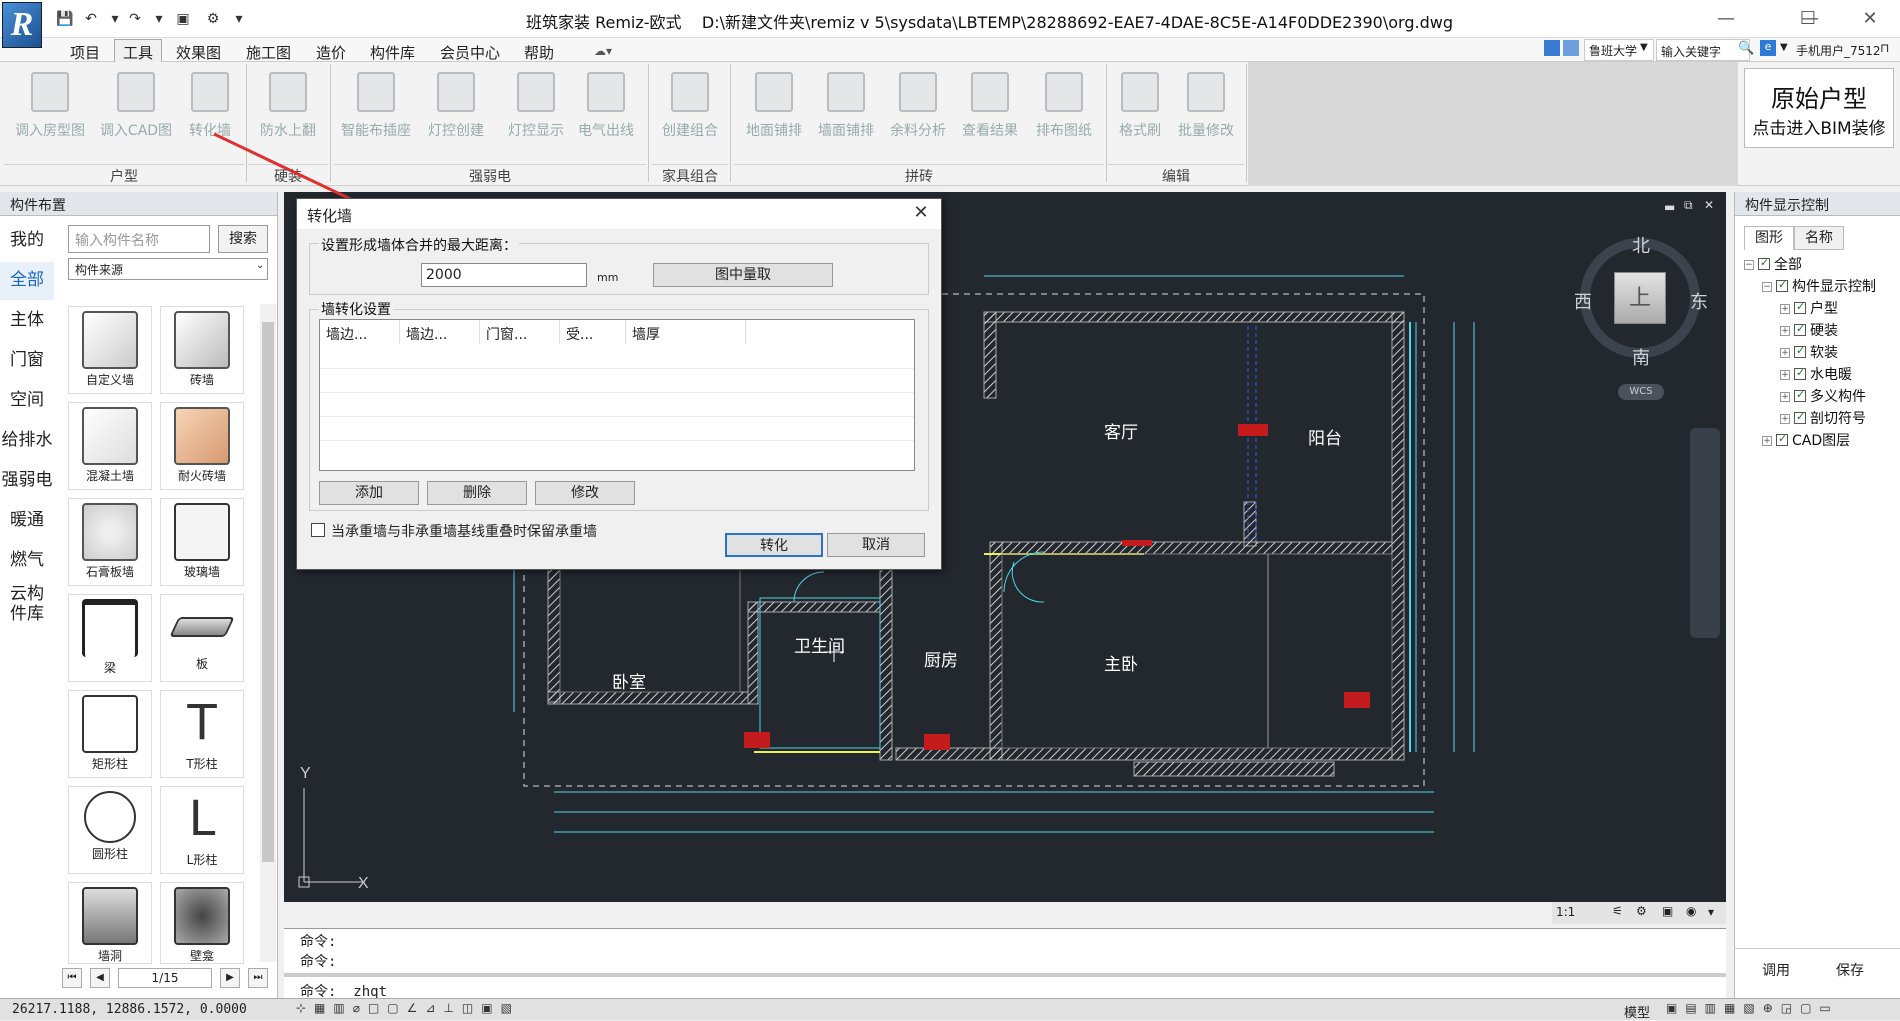 This screenshot has width=1900, height=1021. Describe the element at coordinates (1819, 238) in the screenshot. I see `tab-name: 名称` at that location.